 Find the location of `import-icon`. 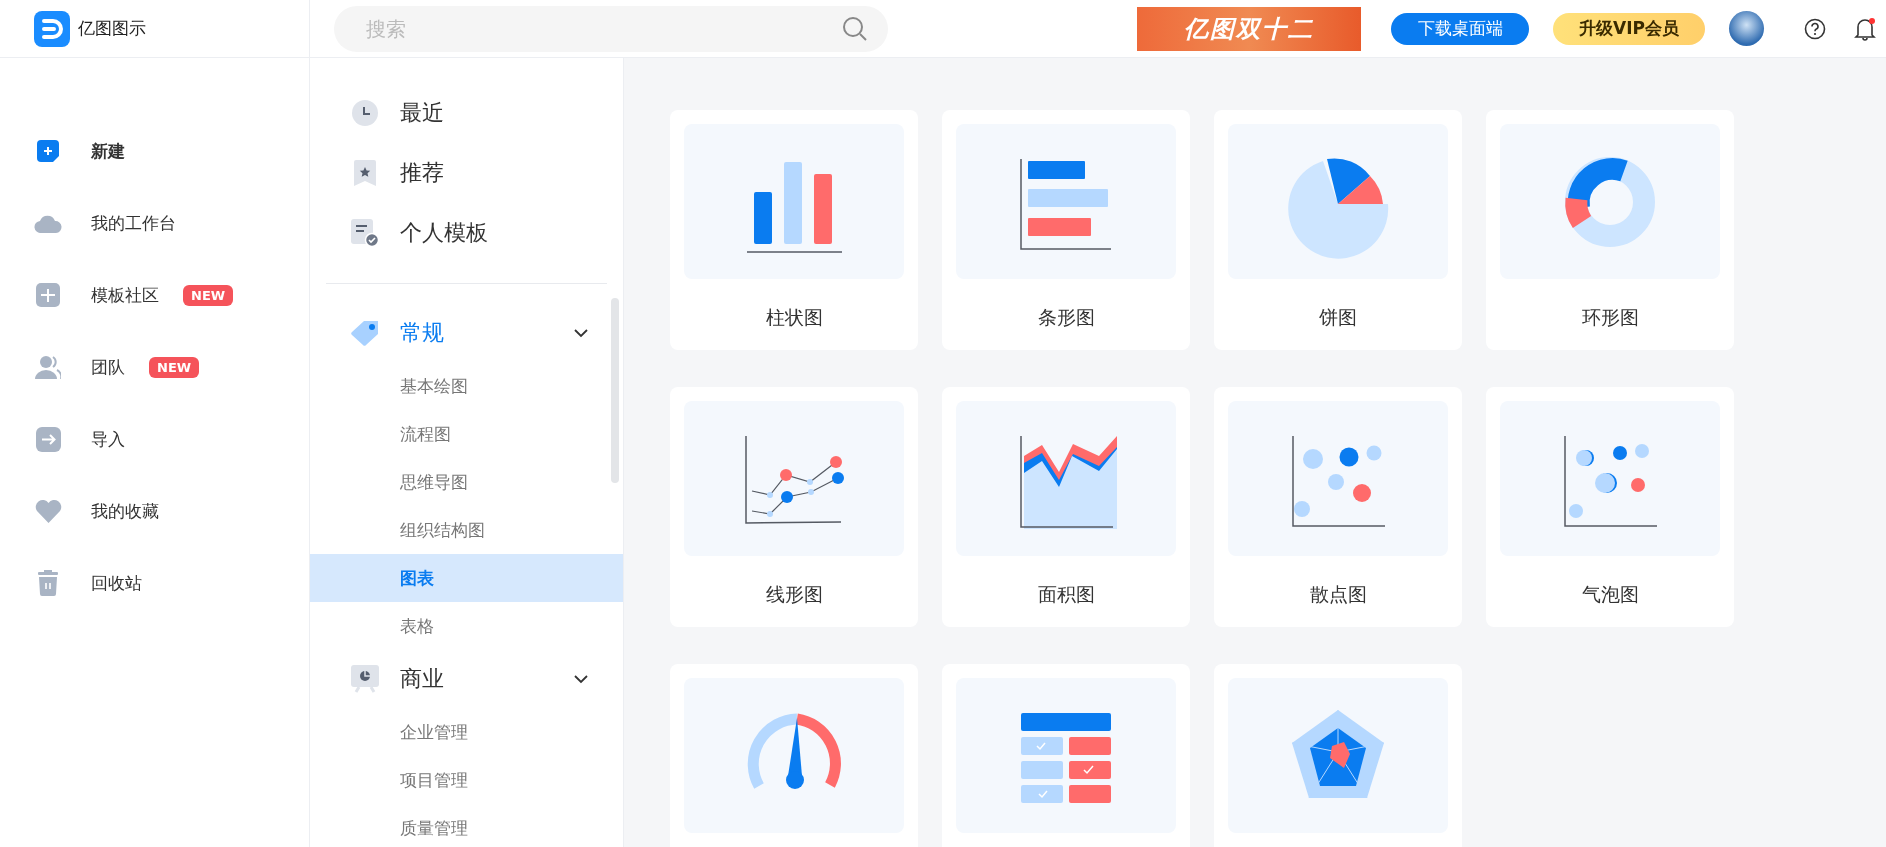

import-icon is located at coordinates (48, 439).